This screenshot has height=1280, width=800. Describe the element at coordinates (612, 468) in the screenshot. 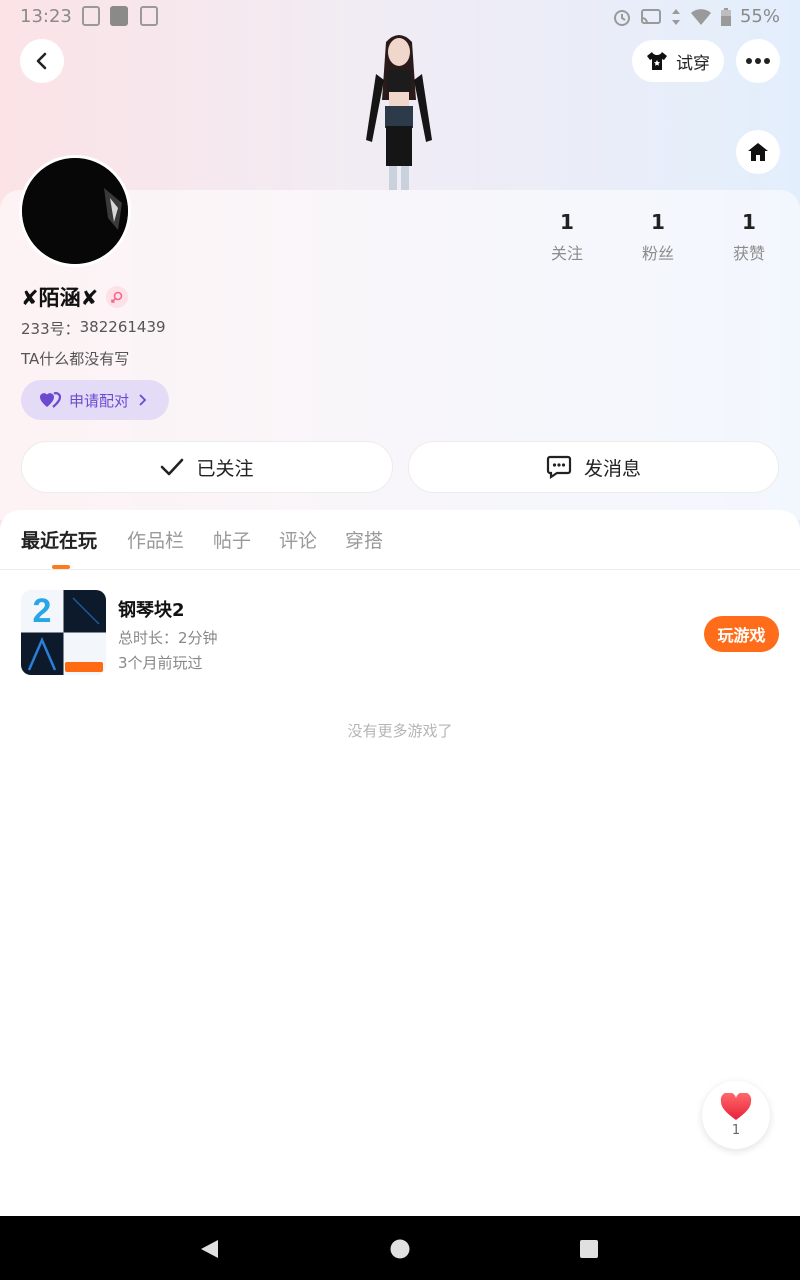

I see `send-message-label: 发消息` at that location.